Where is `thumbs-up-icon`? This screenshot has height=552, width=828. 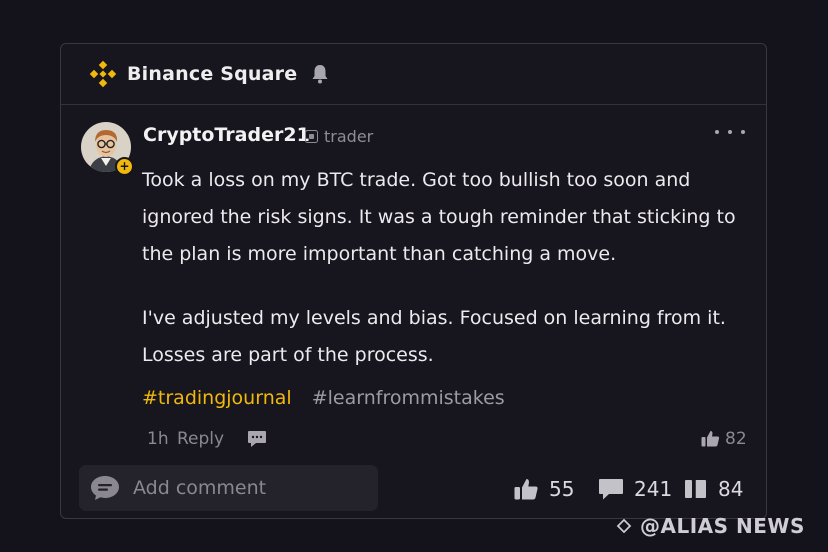 thumbs-up-icon is located at coordinates (526, 489).